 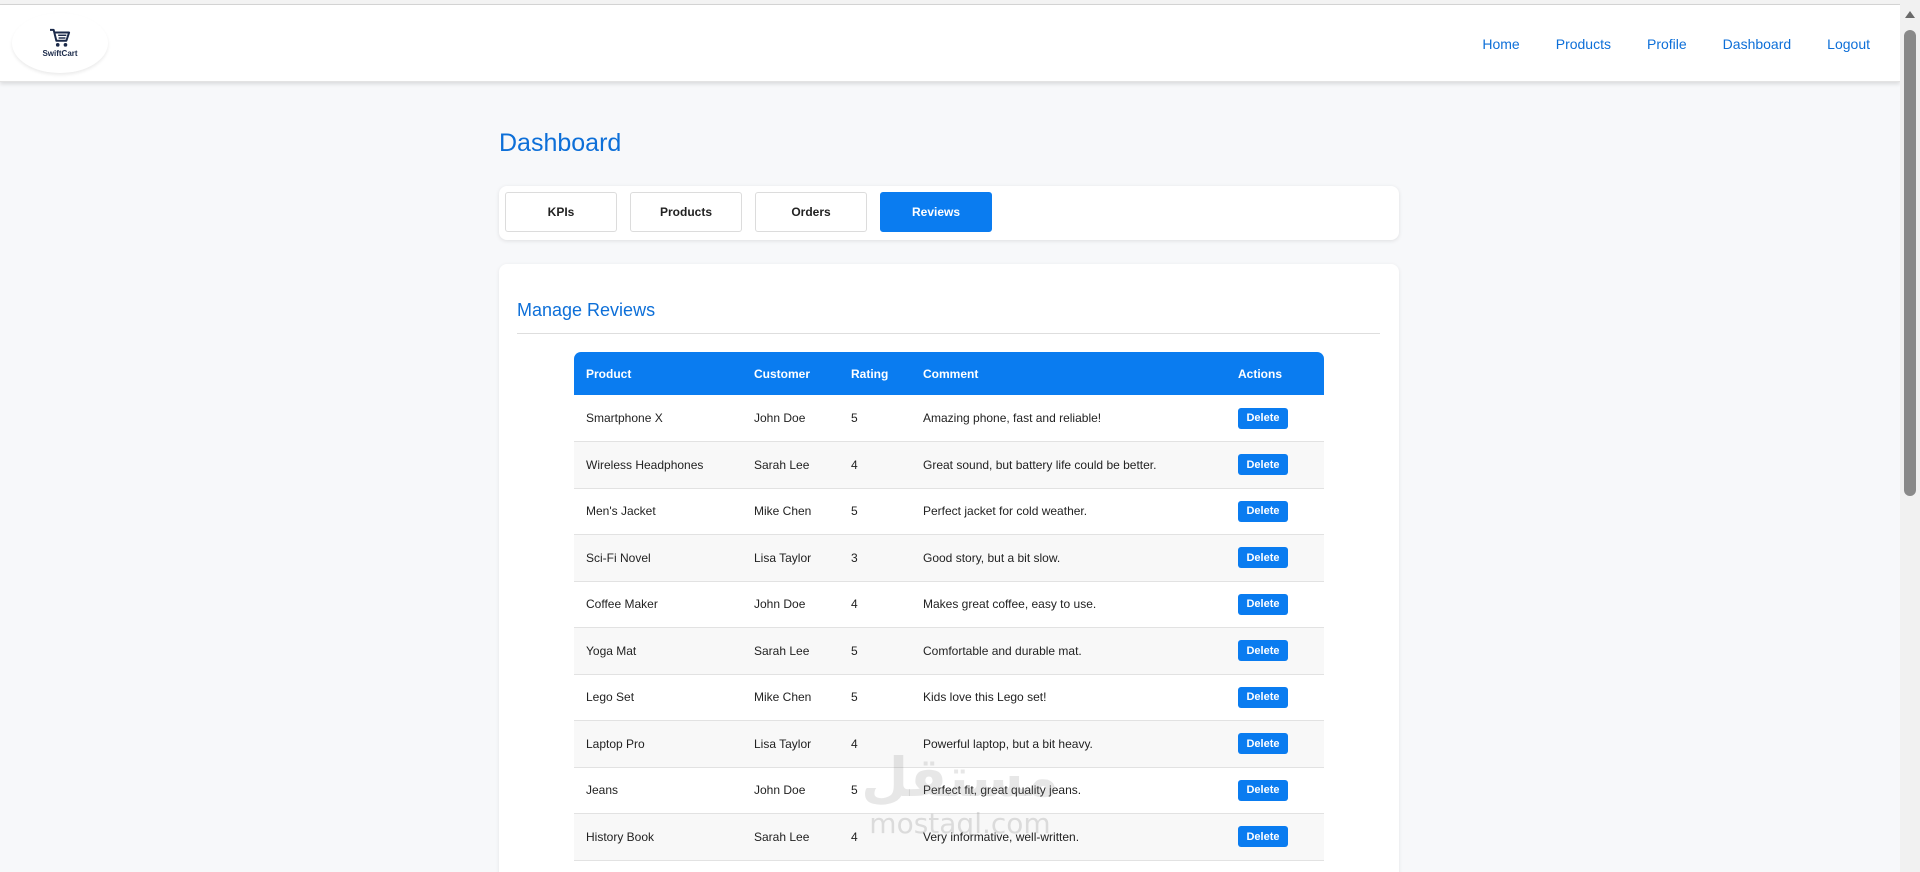 I want to click on section-divider, so click(x=948, y=333).